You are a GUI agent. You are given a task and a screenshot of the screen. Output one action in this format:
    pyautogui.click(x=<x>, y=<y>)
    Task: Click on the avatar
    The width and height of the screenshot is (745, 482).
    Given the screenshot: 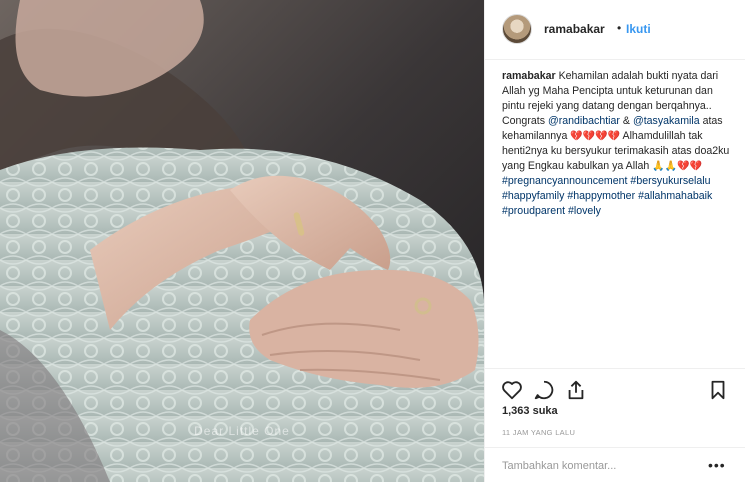 What is the action you would take?
    pyautogui.click(x=517, y=29)
    